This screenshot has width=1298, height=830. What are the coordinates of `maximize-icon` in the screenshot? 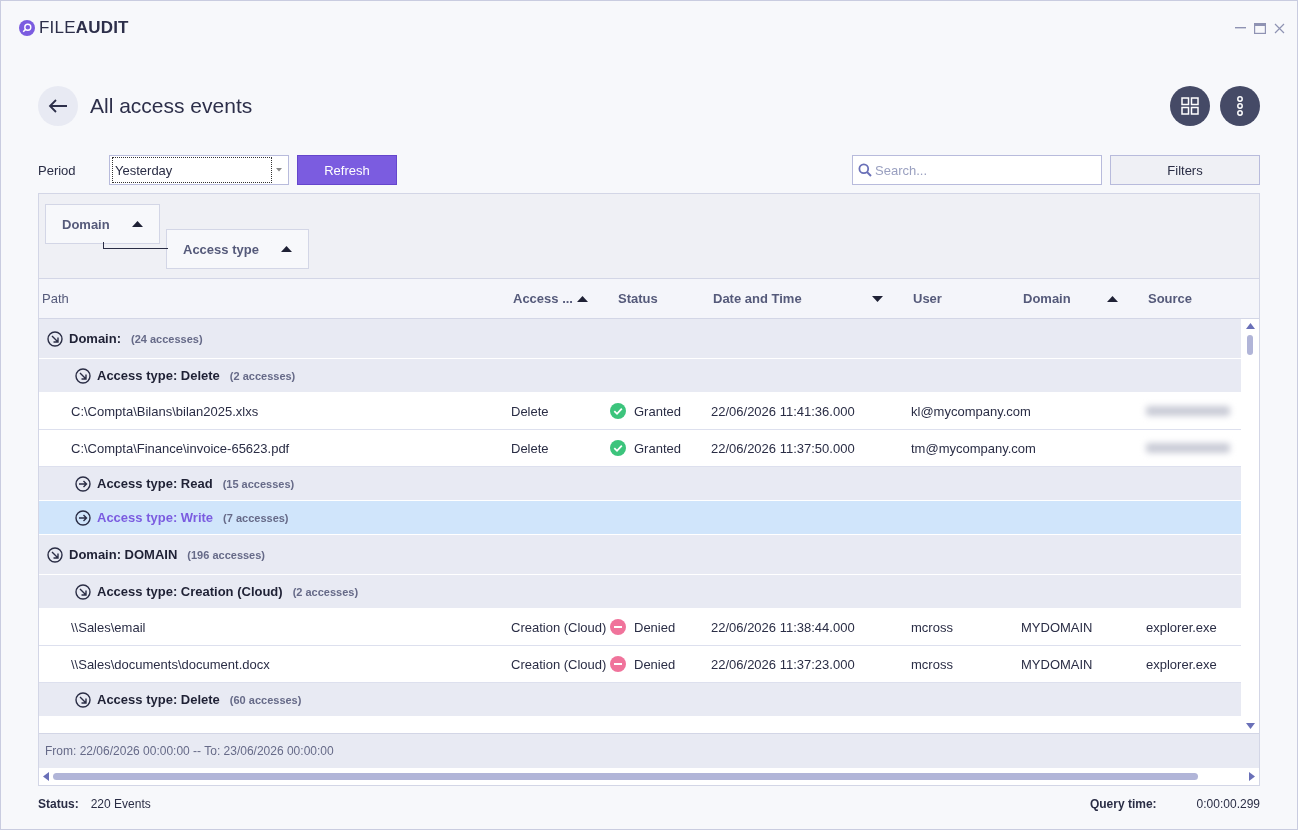 It's located at (1260, 28).